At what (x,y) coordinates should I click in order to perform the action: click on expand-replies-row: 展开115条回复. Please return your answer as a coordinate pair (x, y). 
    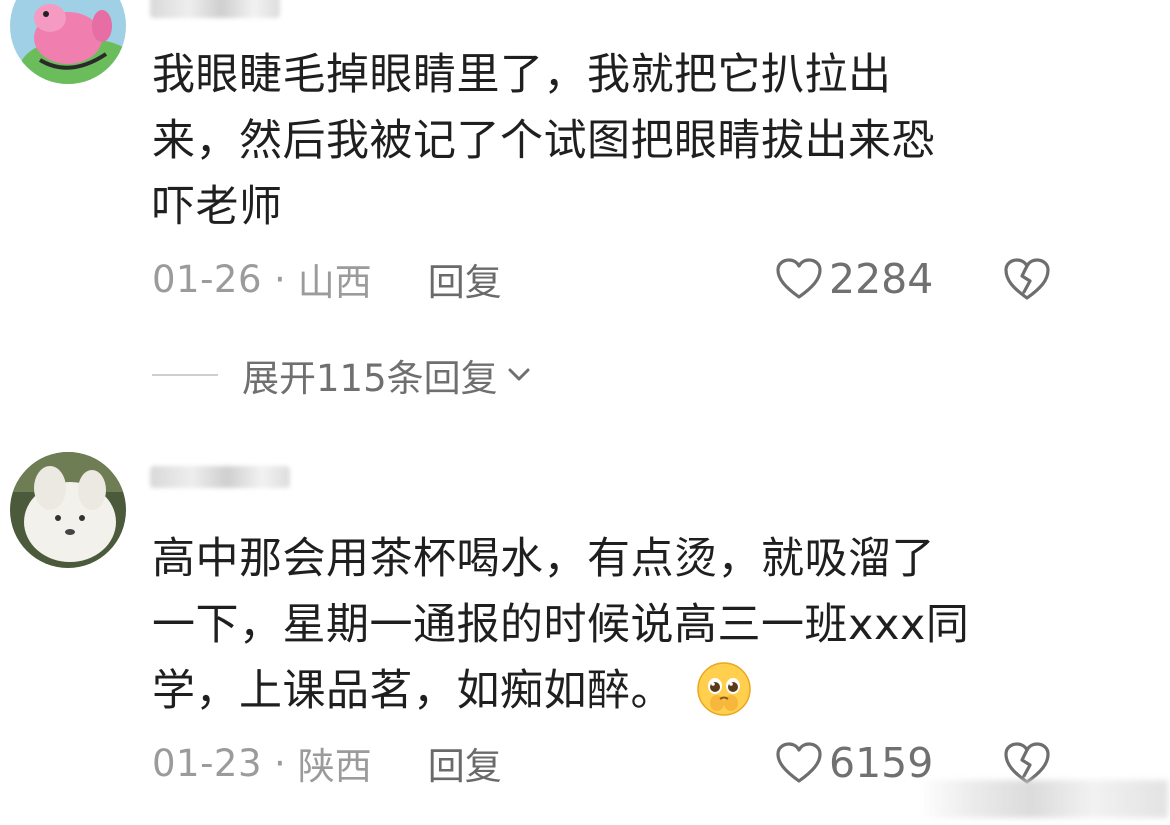
    Looking at the image, I should click on (343, 375).